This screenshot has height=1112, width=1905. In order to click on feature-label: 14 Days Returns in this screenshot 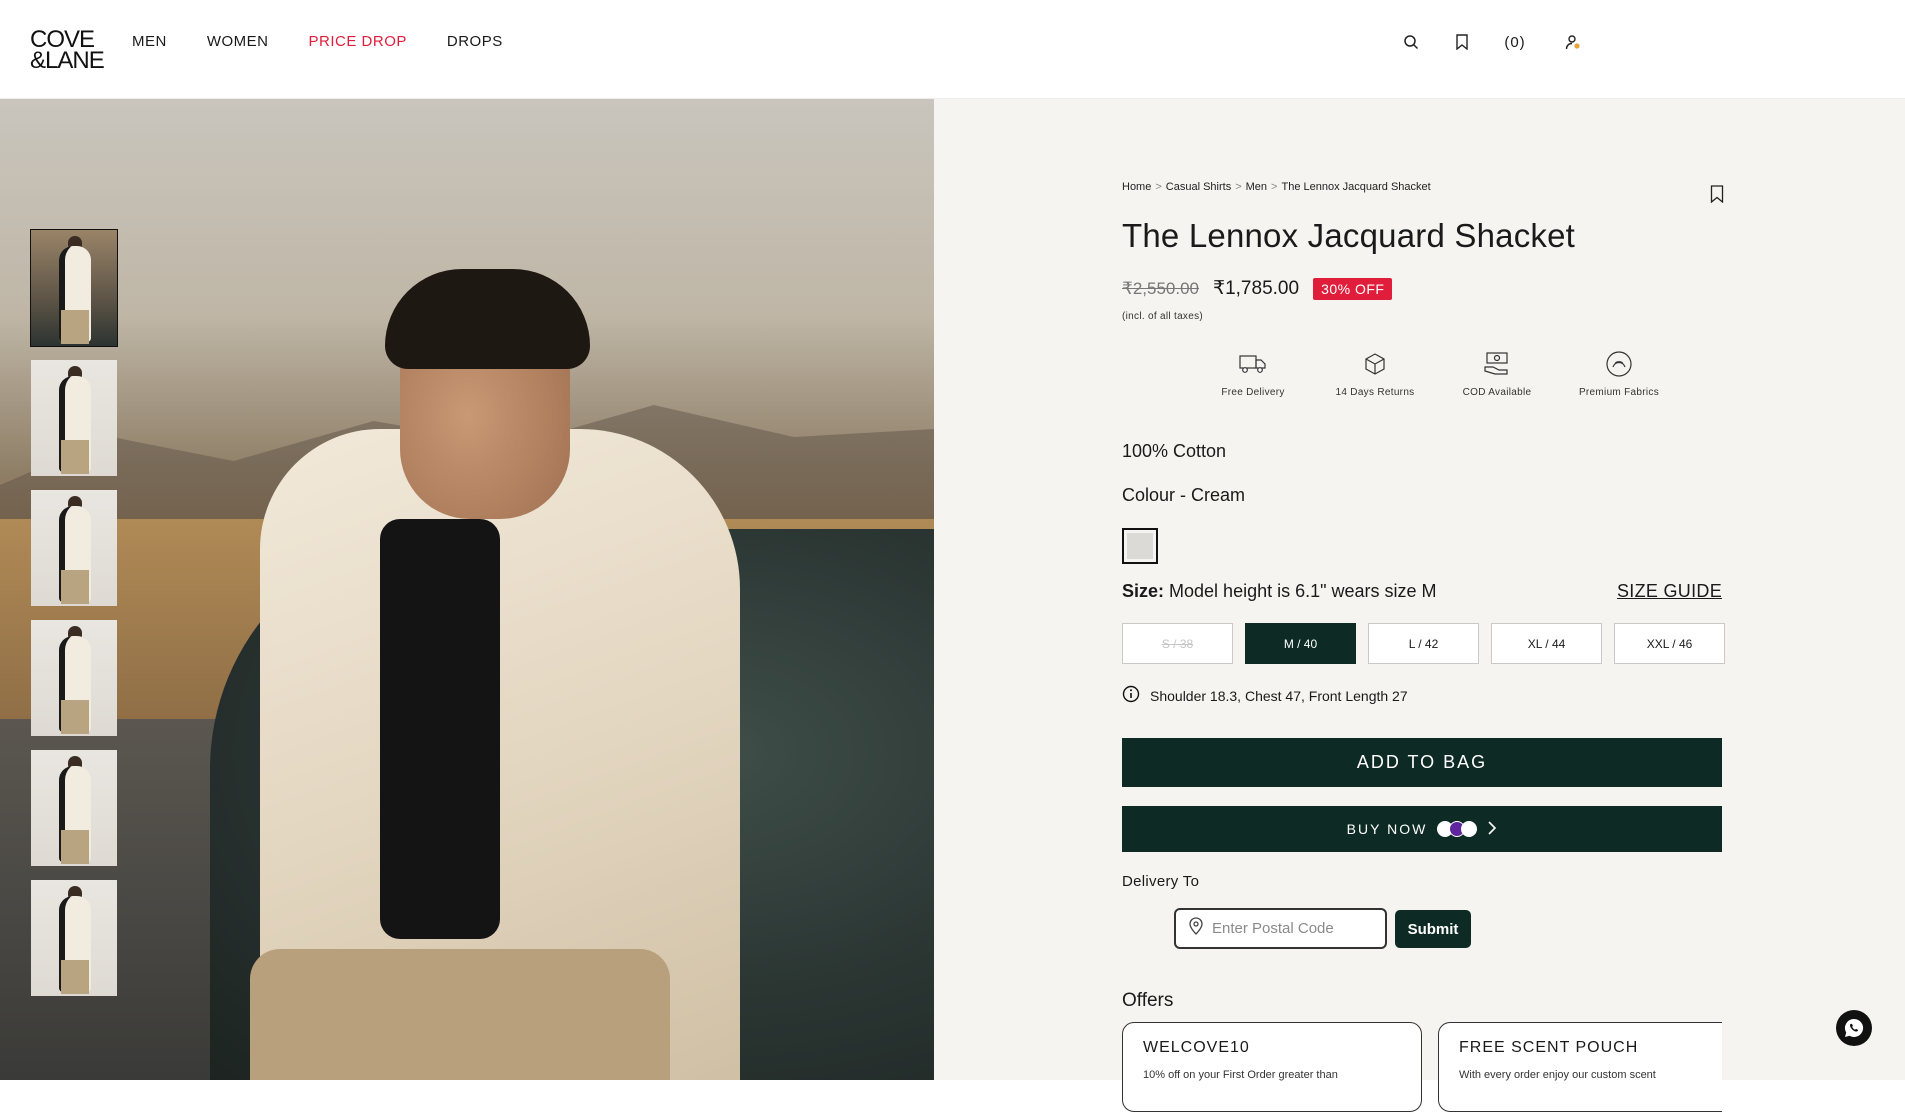, I will do `click(1375, 392)`.